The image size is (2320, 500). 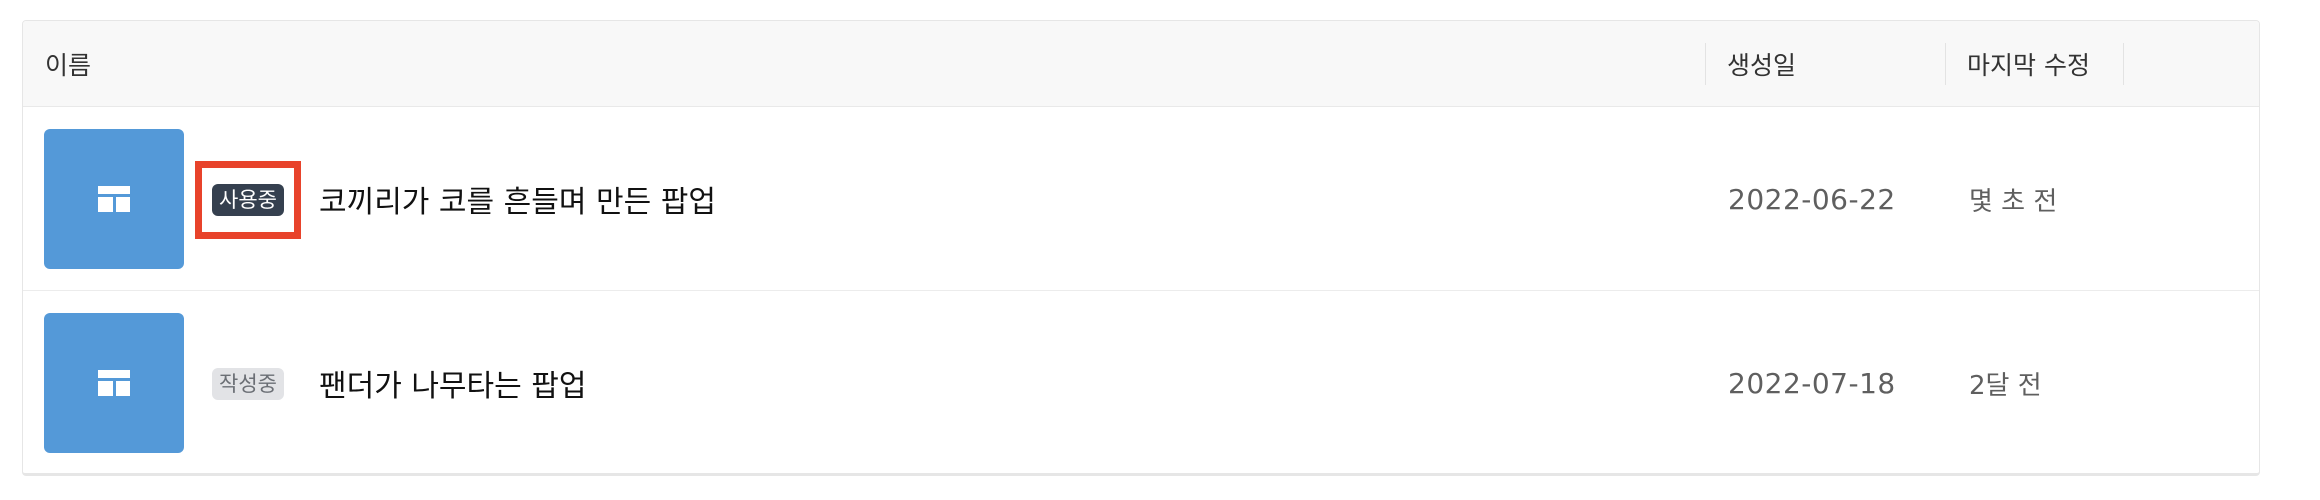 I want to click on status-badge: 작성중, so click(x=248, y=384).